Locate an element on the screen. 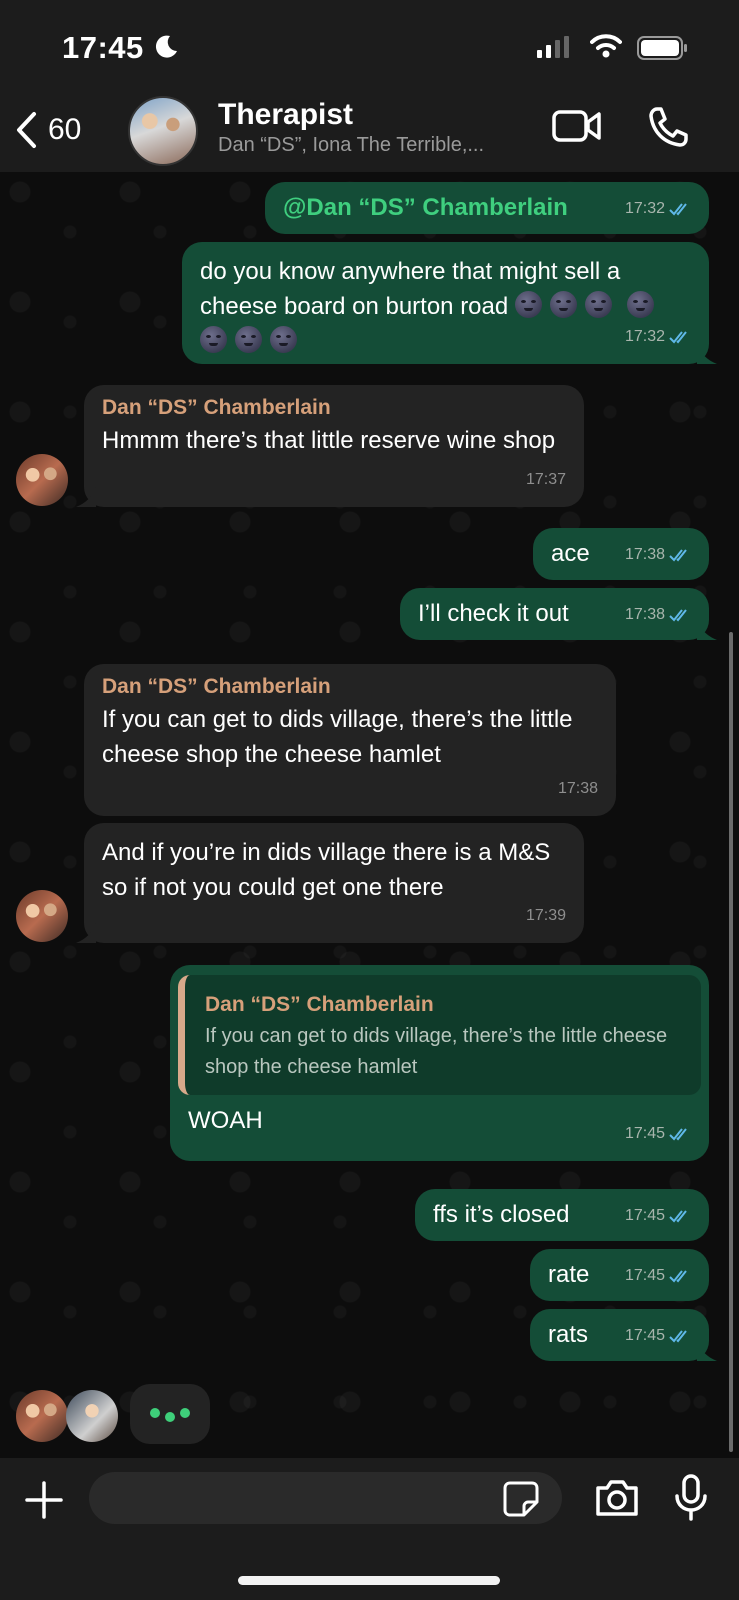  signal-icon is located at coordinates (553, 47).